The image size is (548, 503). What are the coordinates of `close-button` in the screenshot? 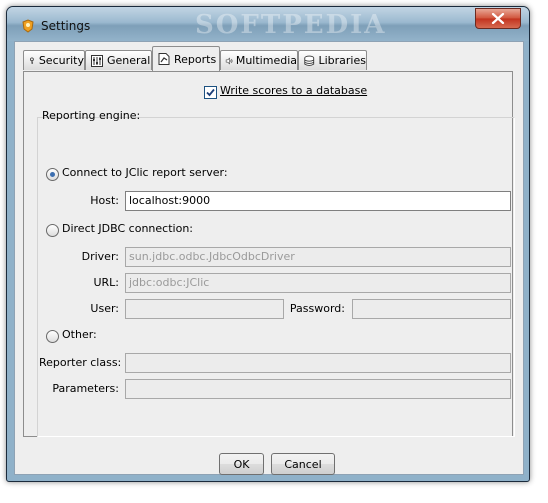 It's located at (498, 18).